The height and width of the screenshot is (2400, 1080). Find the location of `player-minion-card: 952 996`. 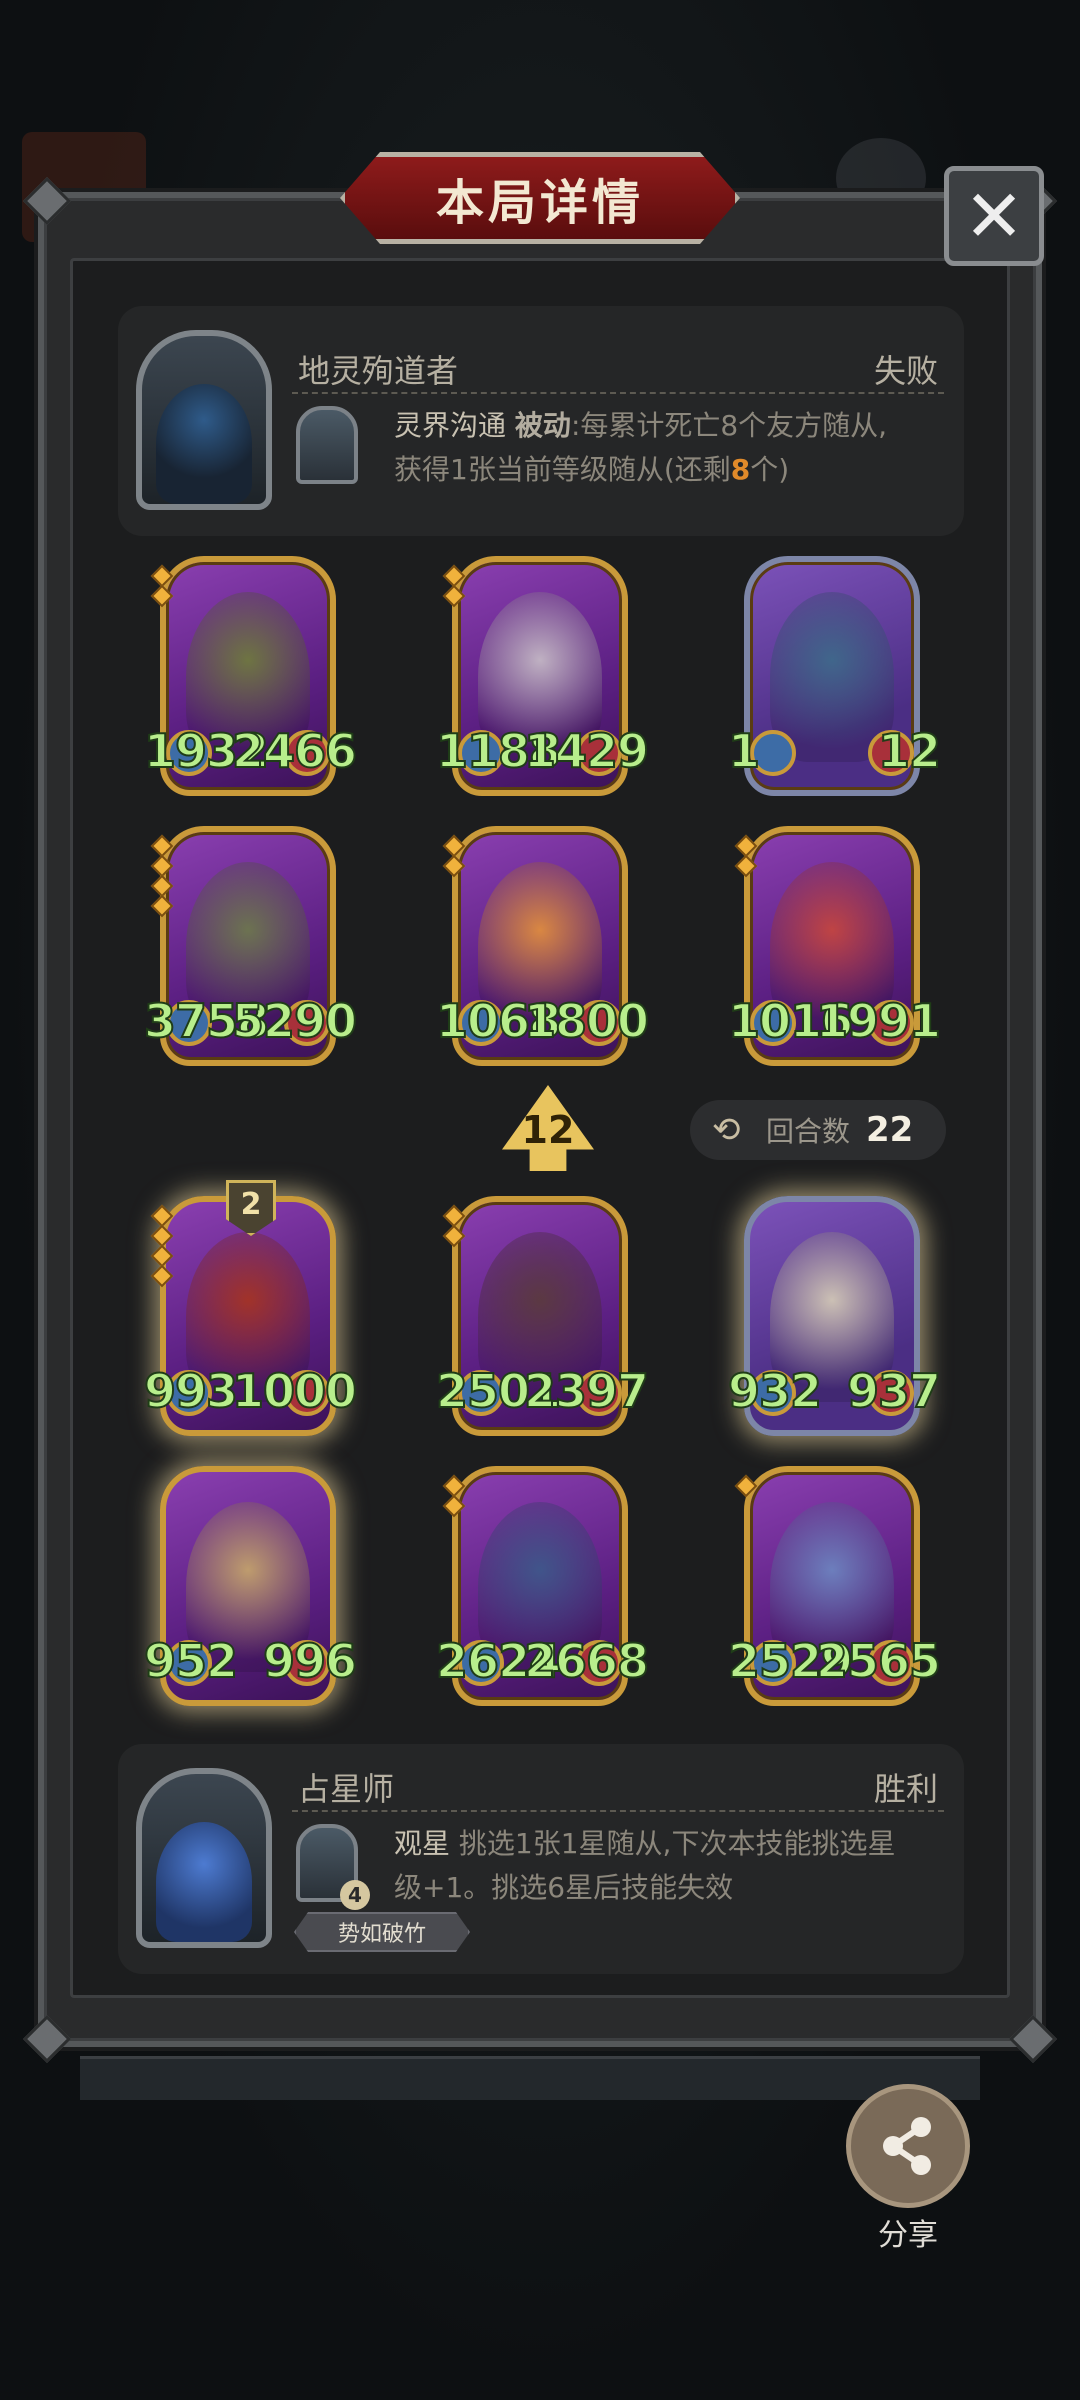

player-minion-card: 952 996 is located at coordinates (250, 1586).